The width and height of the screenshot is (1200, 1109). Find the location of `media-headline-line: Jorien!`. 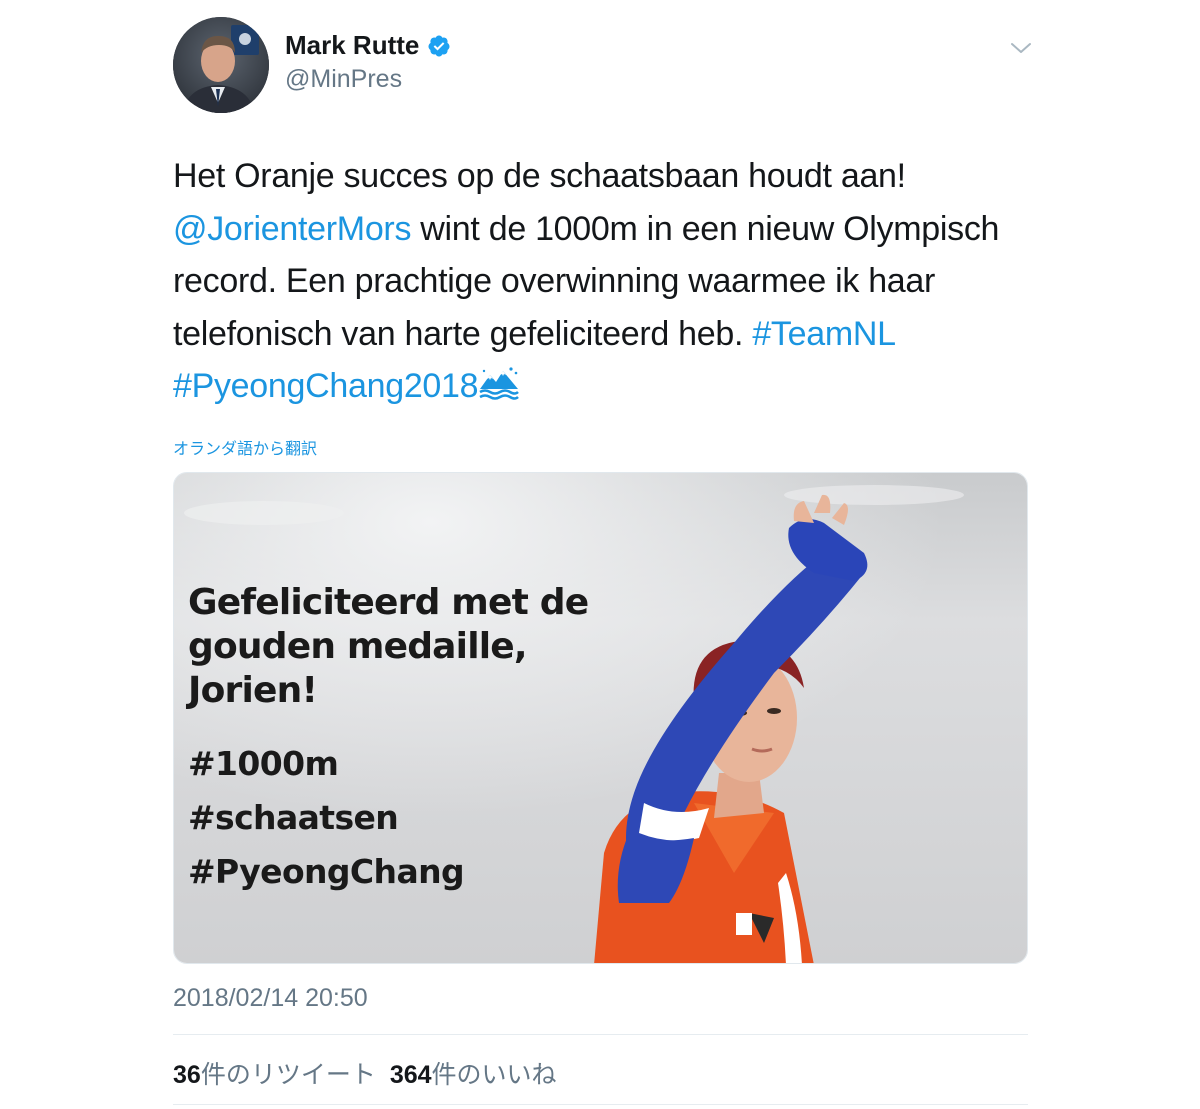

media-headline-line: Jorien! is located at coordinates (253, 690).